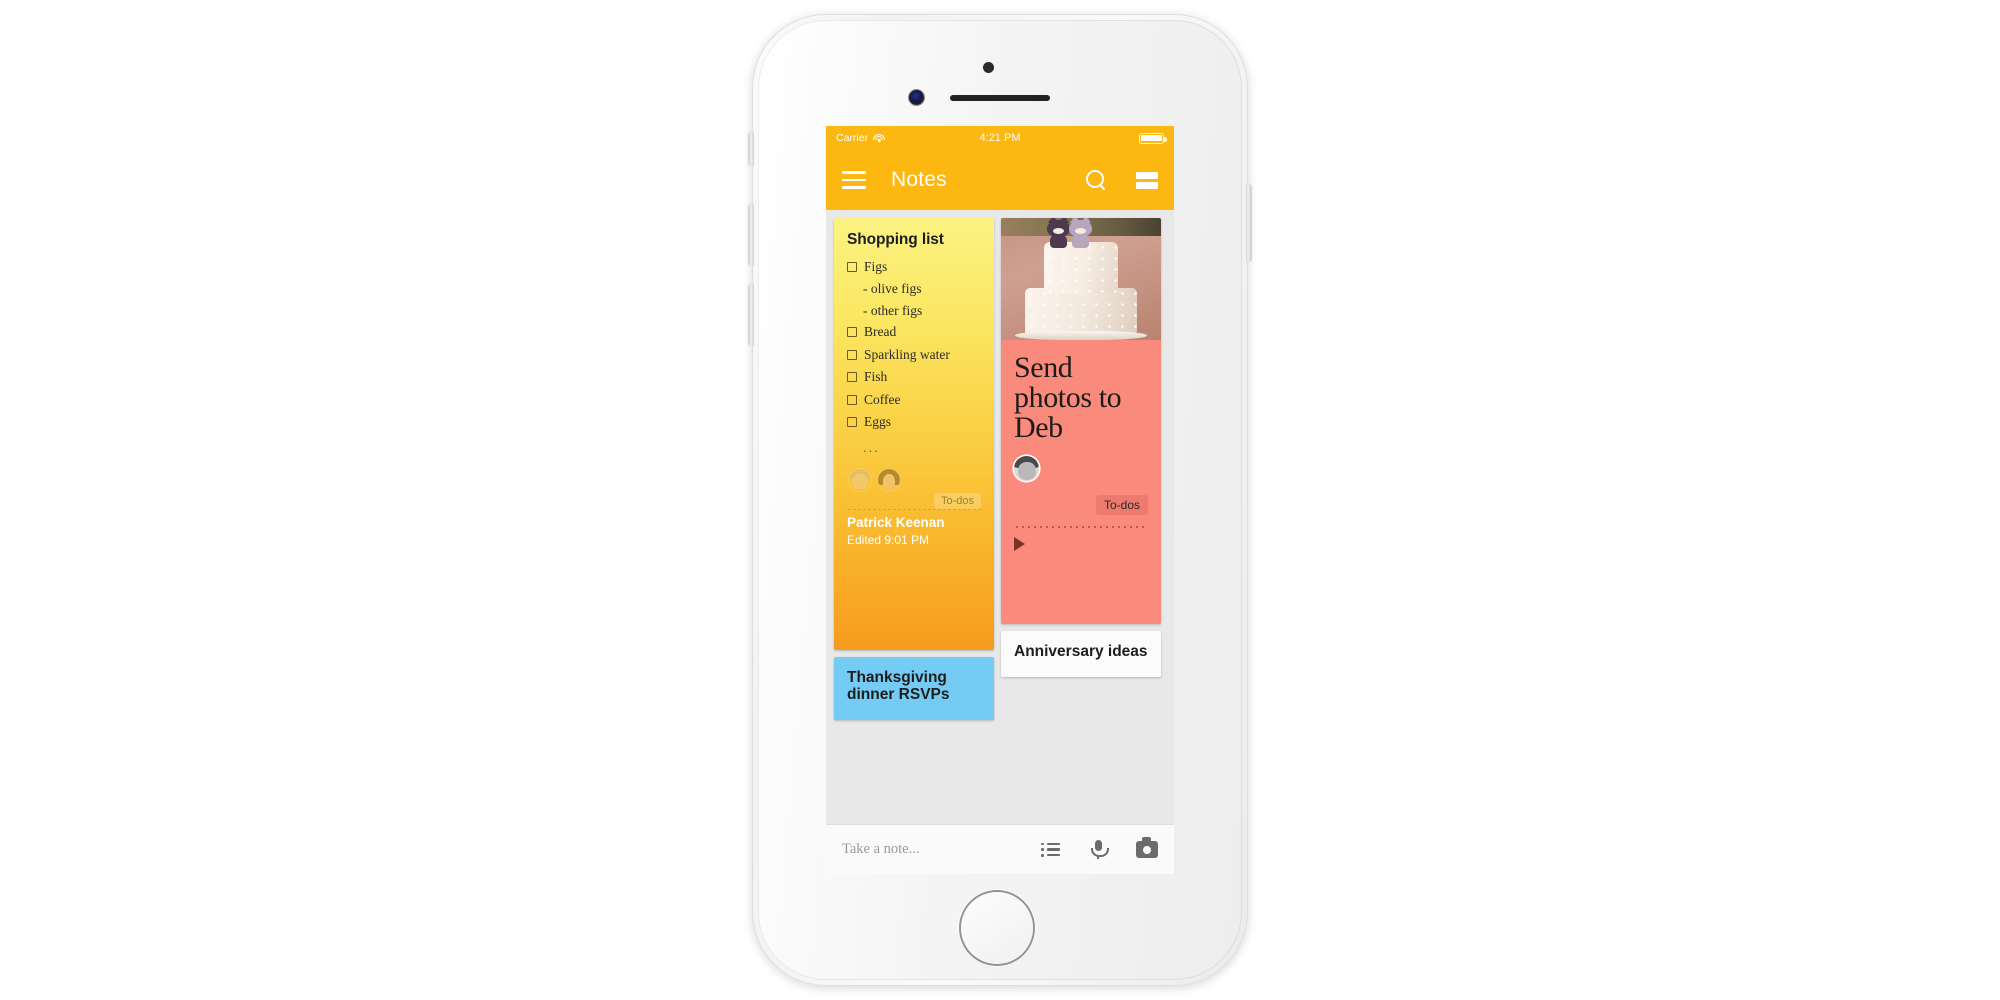 This screenshot has width=2000, height=1000. What do you see at coordinates (1147, 847) in the screenshot?
I see `camera-icon` at bounding box center [1147, 847].